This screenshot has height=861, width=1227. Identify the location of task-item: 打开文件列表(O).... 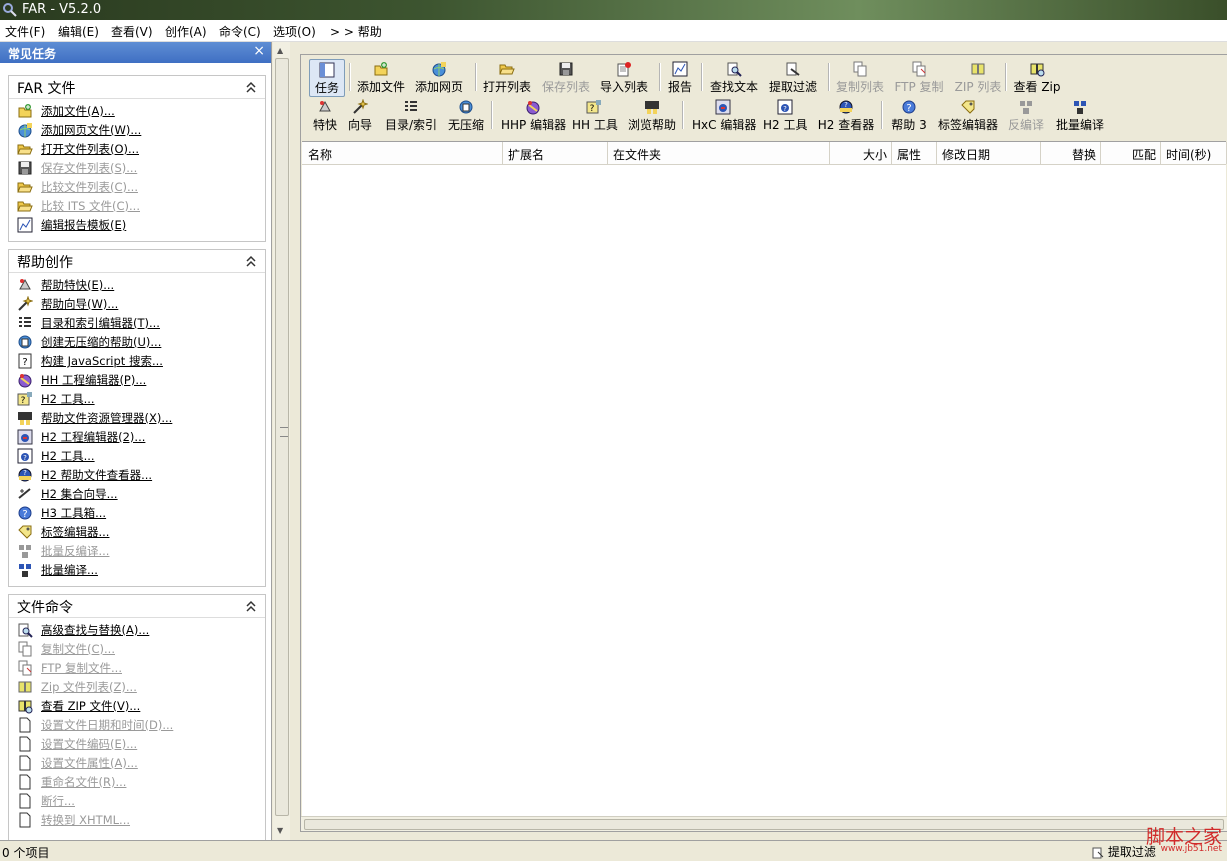
(139, 149).